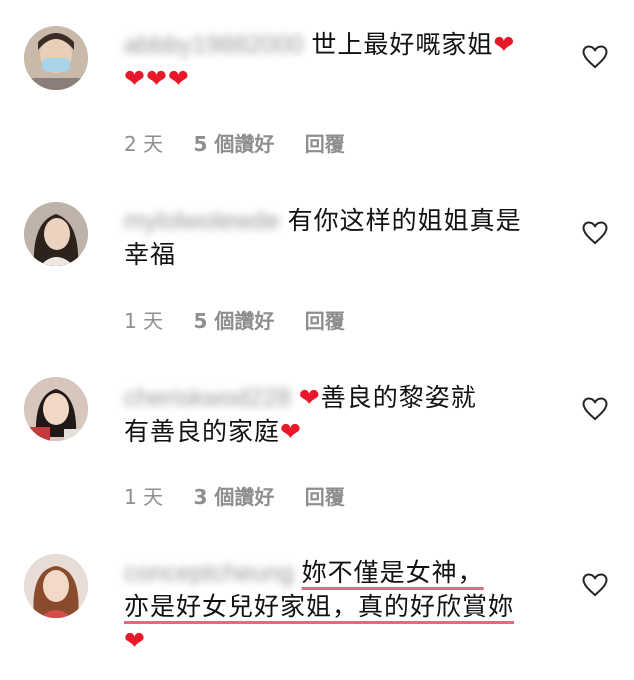  What do you see at coordinates (213, 45) in the screenshot?
I see `username: abbby19882000` at bounding box center [213, 45].